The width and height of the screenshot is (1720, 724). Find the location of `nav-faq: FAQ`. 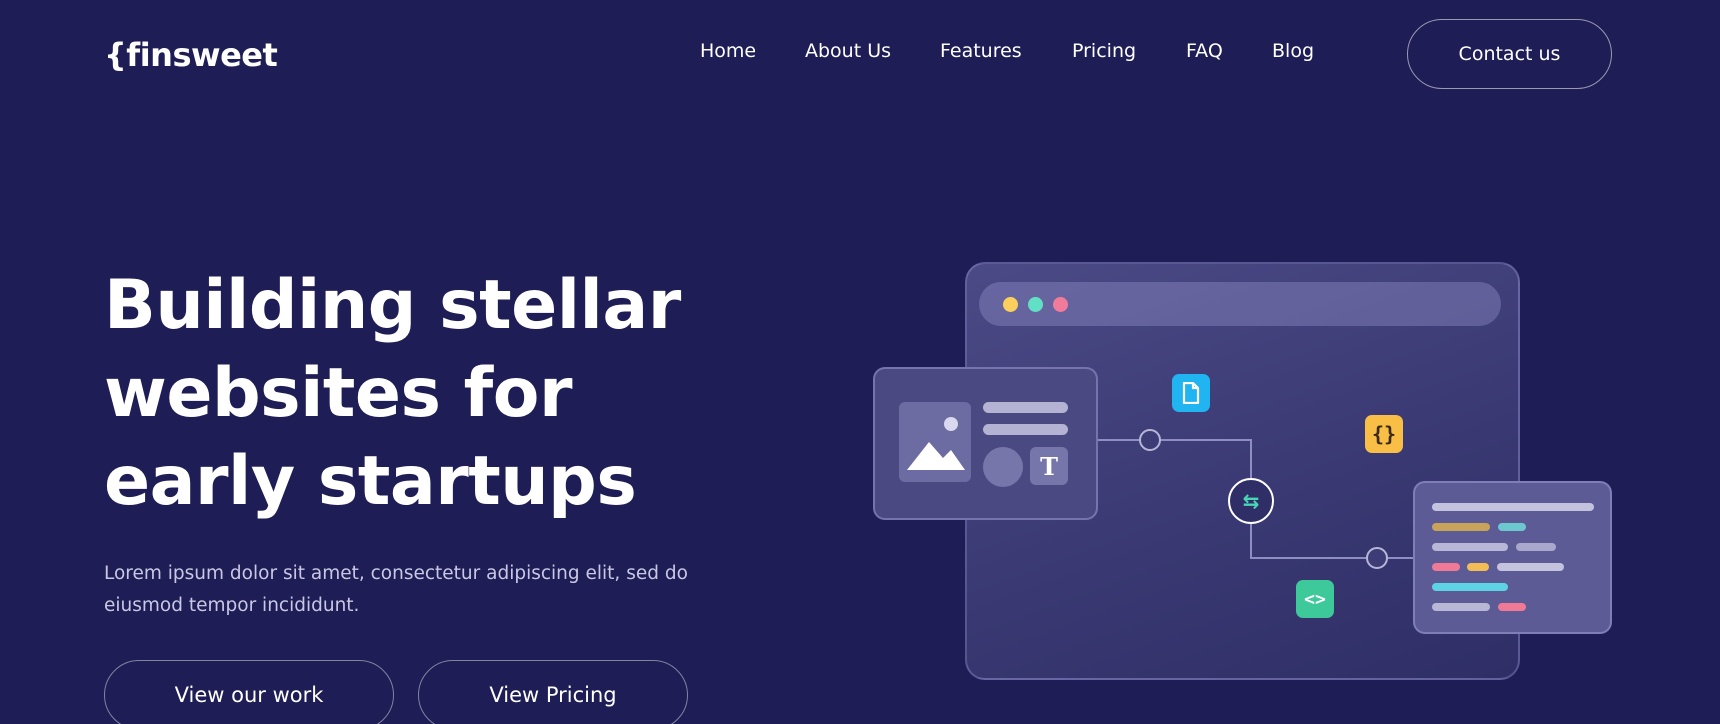

nav-faq: FAQ is located at coordinates (1204, 51).